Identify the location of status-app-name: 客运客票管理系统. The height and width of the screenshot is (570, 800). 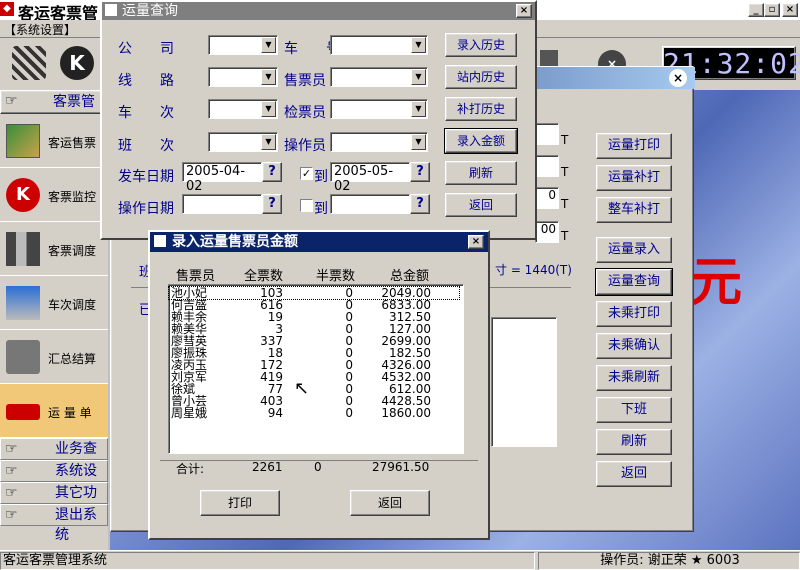
(267, 561).